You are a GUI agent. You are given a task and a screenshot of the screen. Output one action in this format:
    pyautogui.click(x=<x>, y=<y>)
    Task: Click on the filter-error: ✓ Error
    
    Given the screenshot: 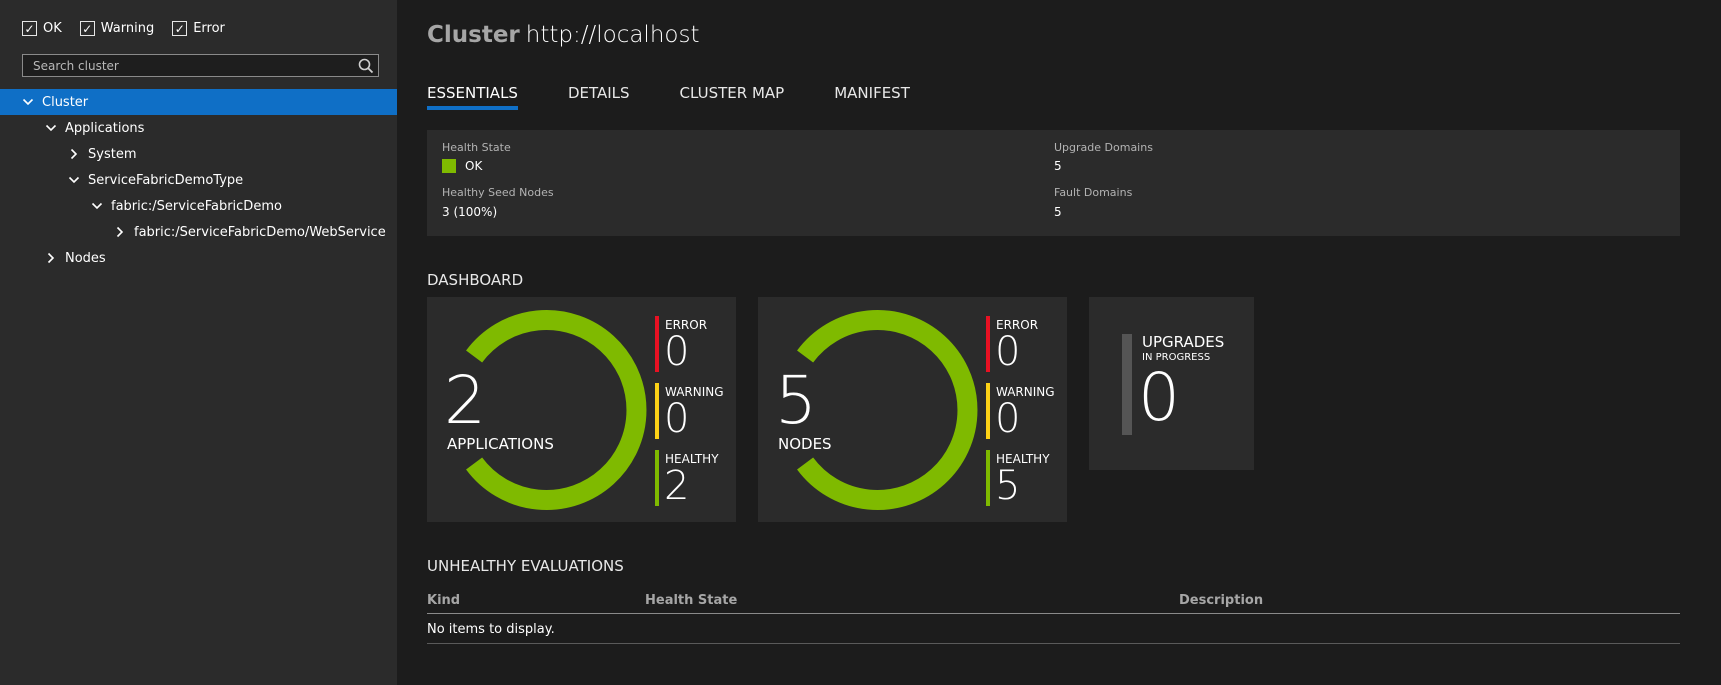 What is the action you would take?
    pyautogui.click(x=198, y=28)
    